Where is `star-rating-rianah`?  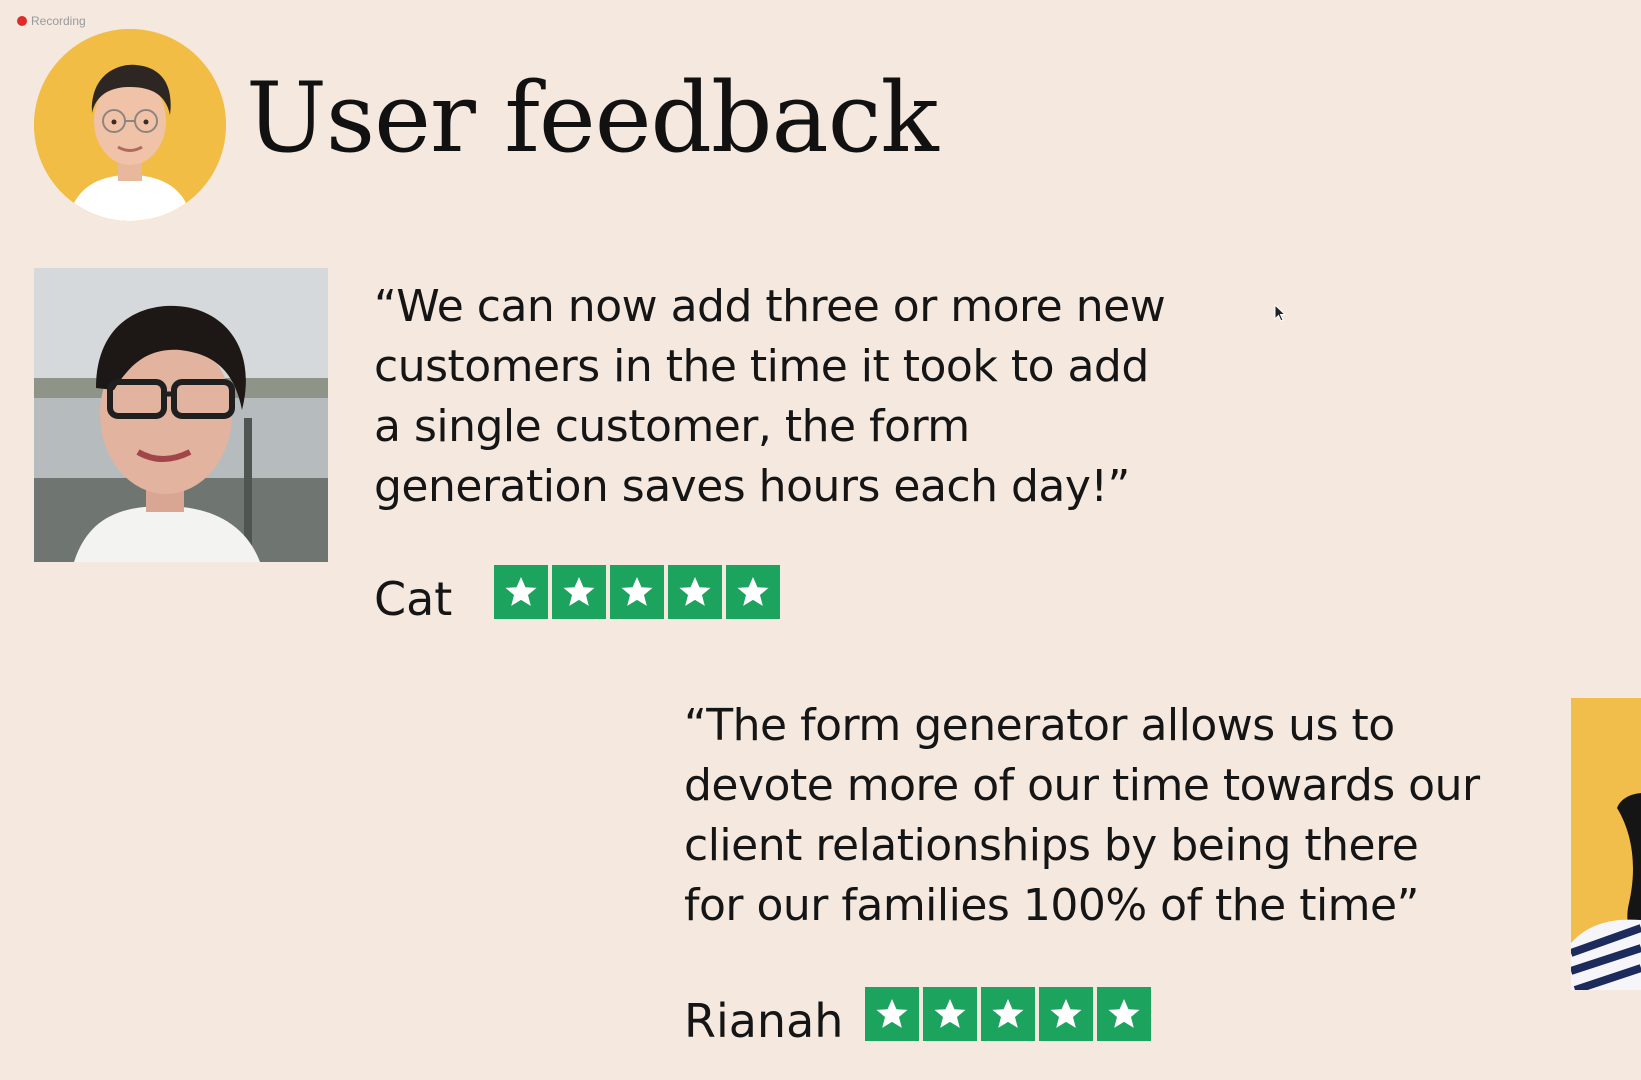
star-rating-rianah is located at coordinates (1008, 1014).